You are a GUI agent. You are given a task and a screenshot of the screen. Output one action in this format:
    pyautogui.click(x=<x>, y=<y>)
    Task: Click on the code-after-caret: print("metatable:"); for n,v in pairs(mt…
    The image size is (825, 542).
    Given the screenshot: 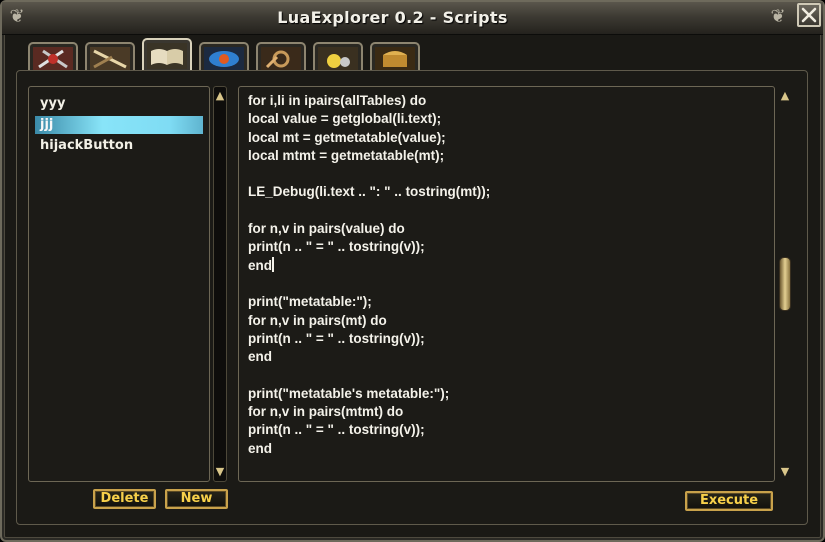 What is the action you would take?
    pyautogui.click(x=349, y=375)
    